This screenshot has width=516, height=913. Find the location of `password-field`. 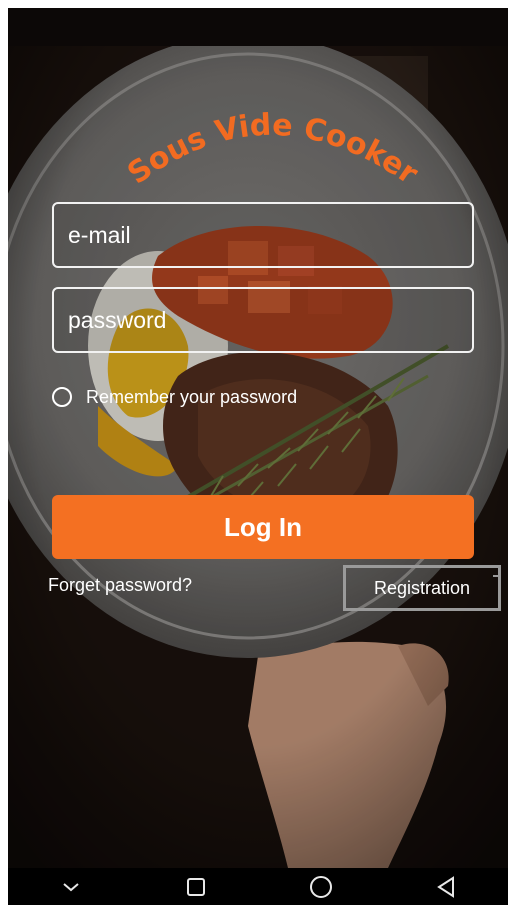

password-field is located at coordinates (263, 320).